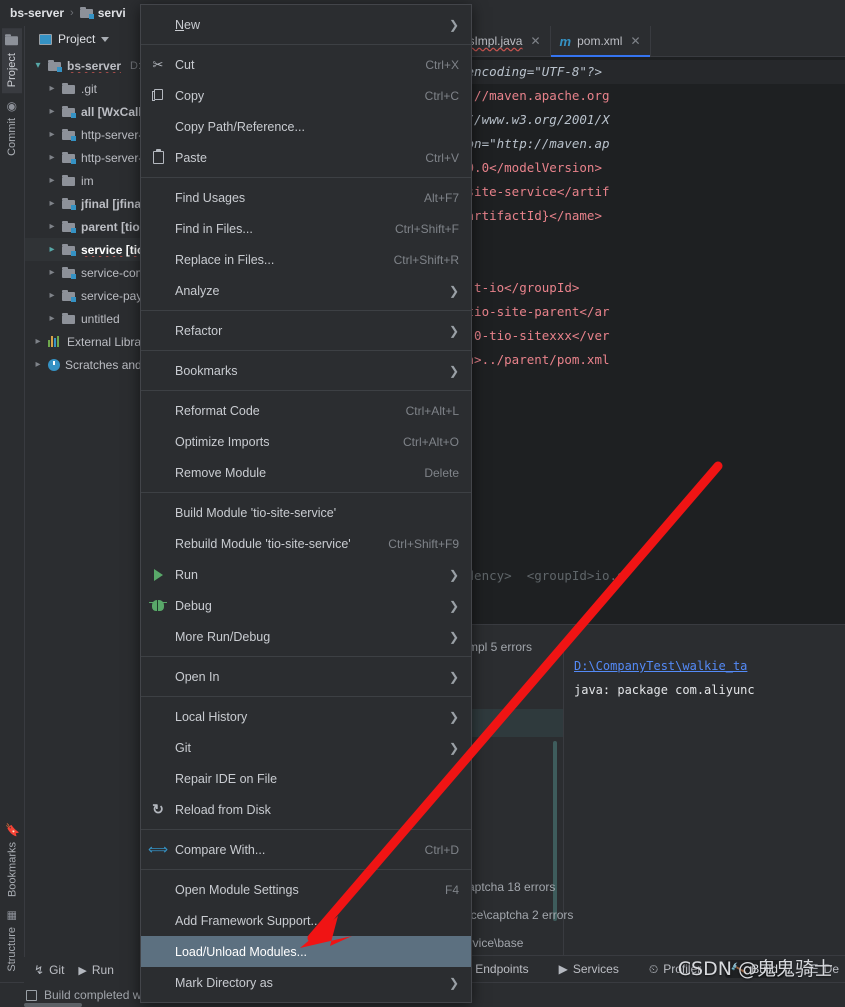 This screenshot has height=1007, width=845. I want to click on sidebar-item-bookmarks: Bookmarks 🔖, so click(12, 860).